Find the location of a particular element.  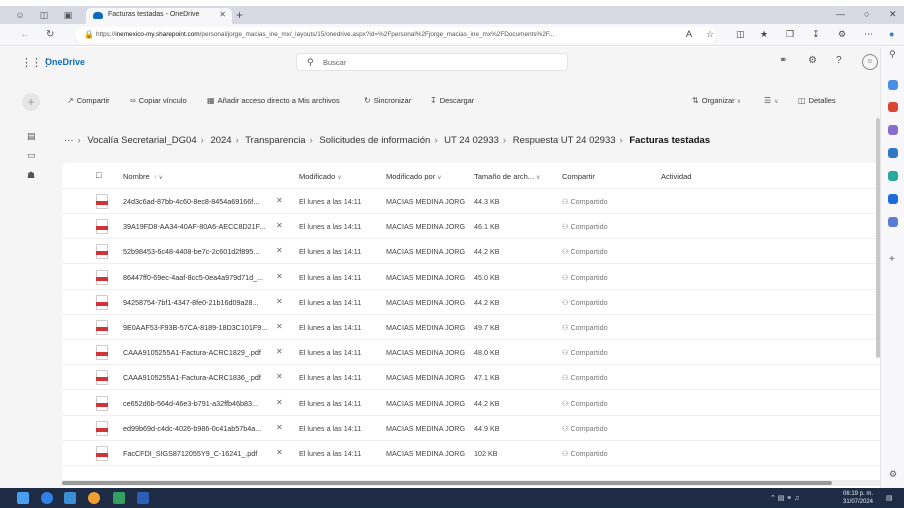

teams-icon is located at coordinates (893, 222).